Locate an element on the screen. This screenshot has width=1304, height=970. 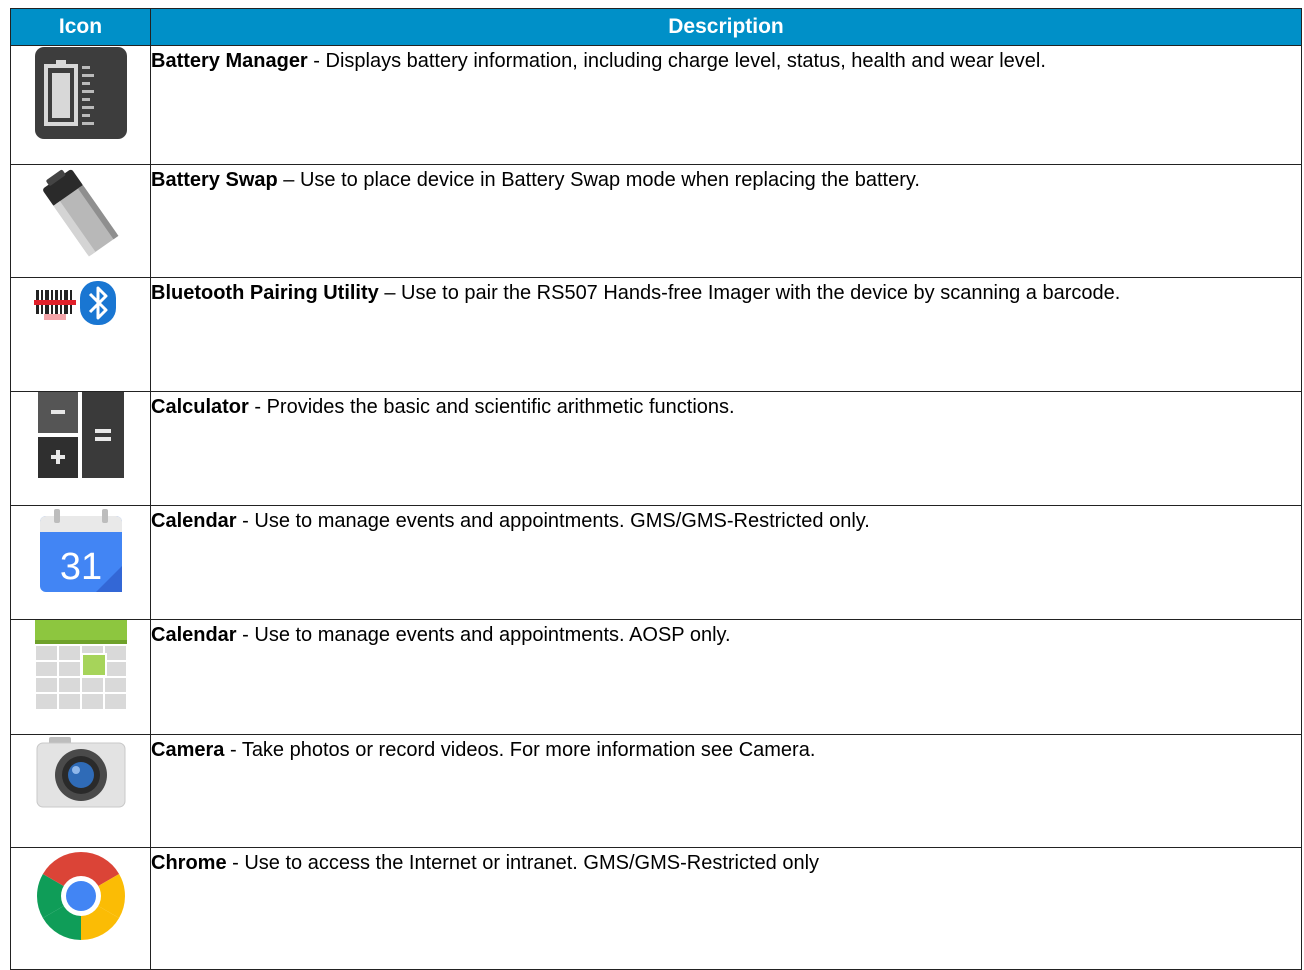
table-header-row: Icon Description is located at coordinates (656, 27).